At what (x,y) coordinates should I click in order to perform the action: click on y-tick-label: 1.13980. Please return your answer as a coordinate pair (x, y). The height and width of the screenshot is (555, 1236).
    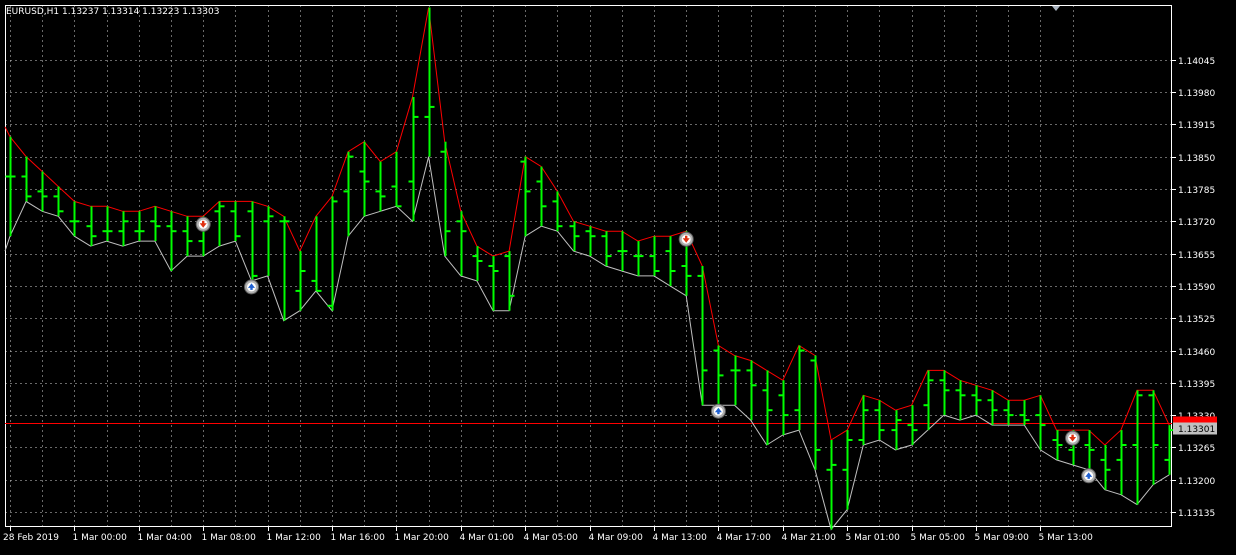
    Looking at the image, I should click on (1196, 94).